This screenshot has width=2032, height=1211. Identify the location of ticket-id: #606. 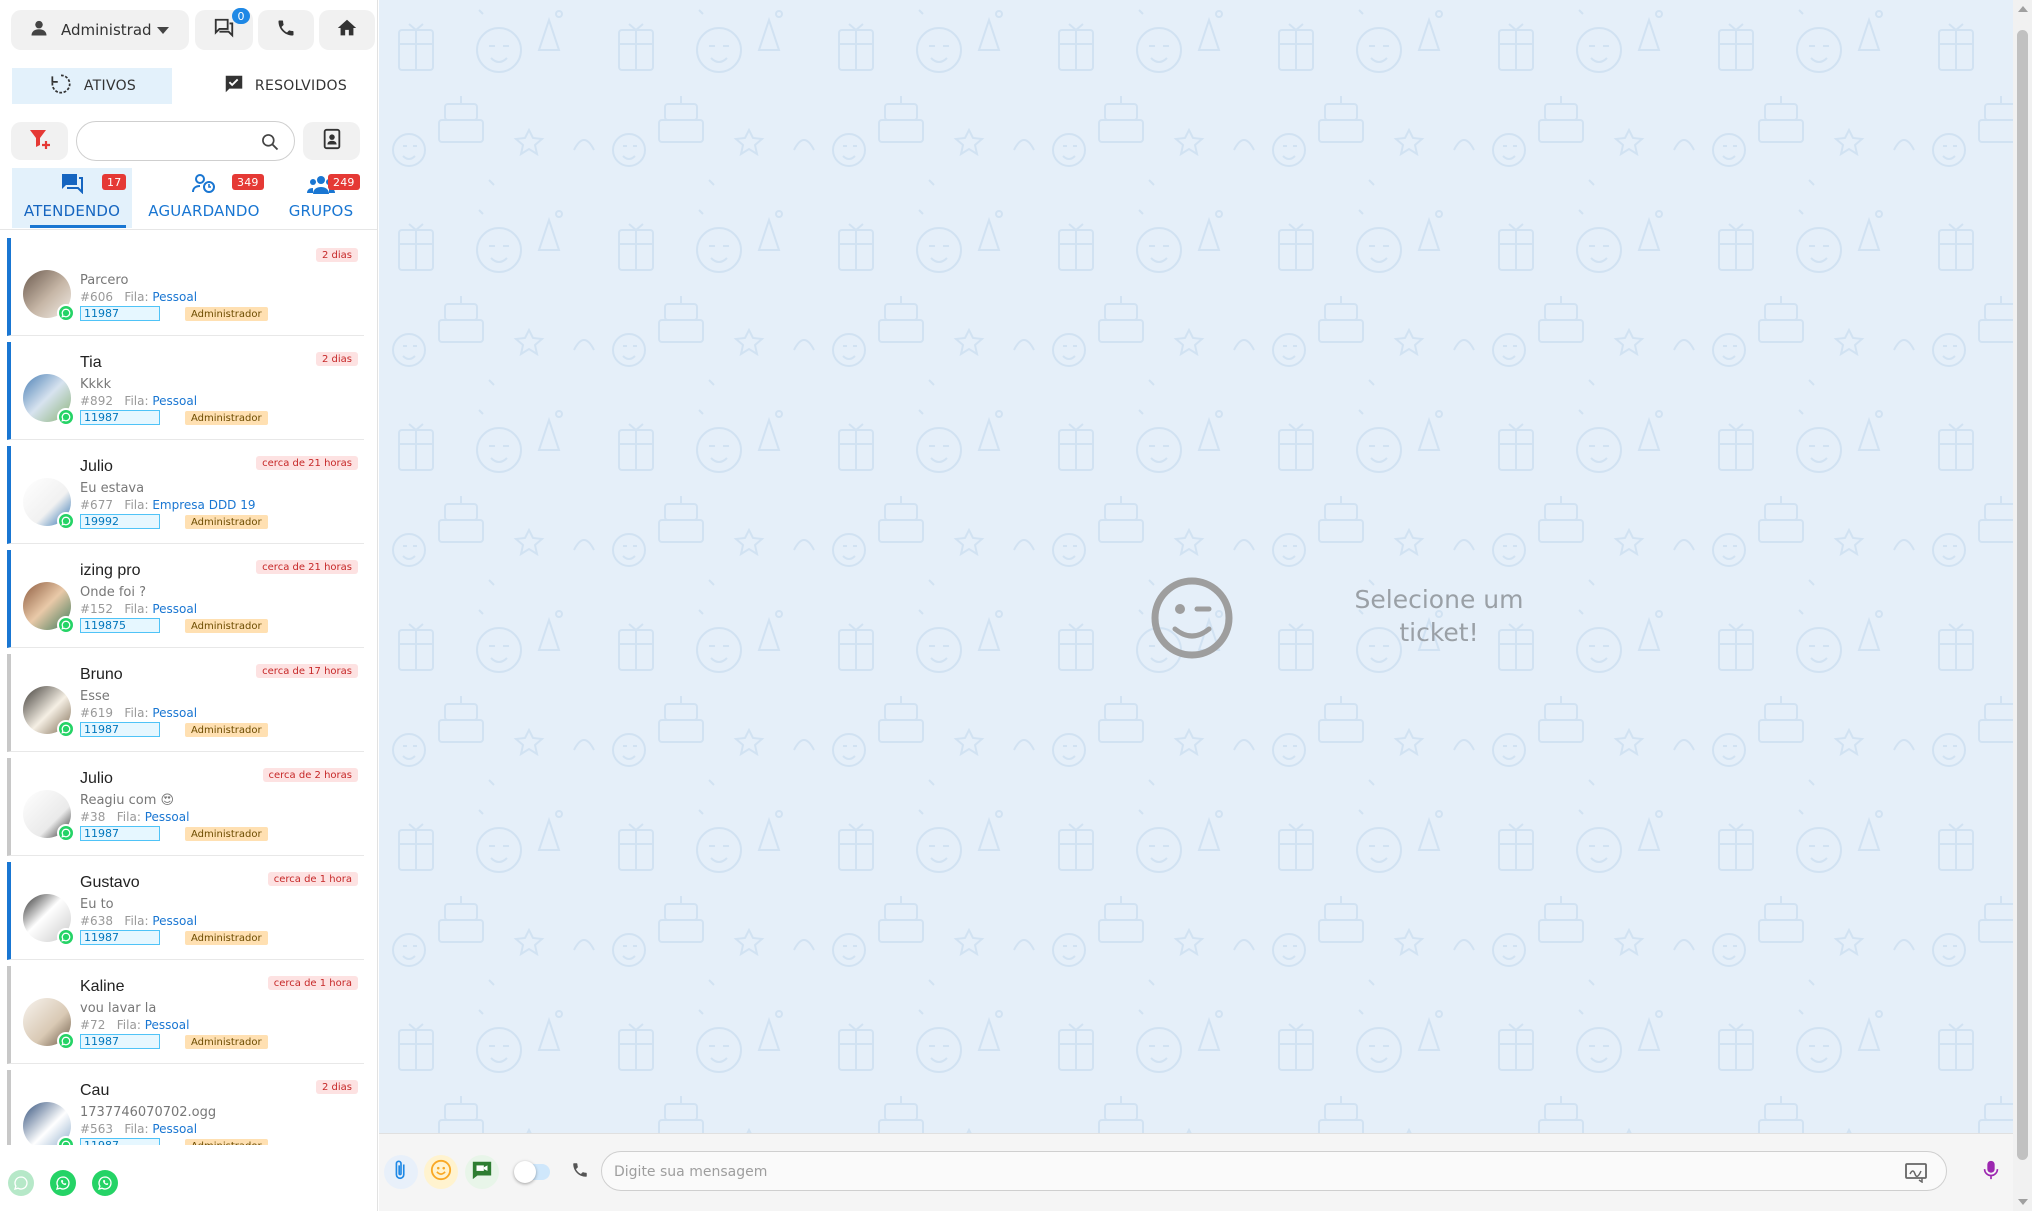
(96, 297).